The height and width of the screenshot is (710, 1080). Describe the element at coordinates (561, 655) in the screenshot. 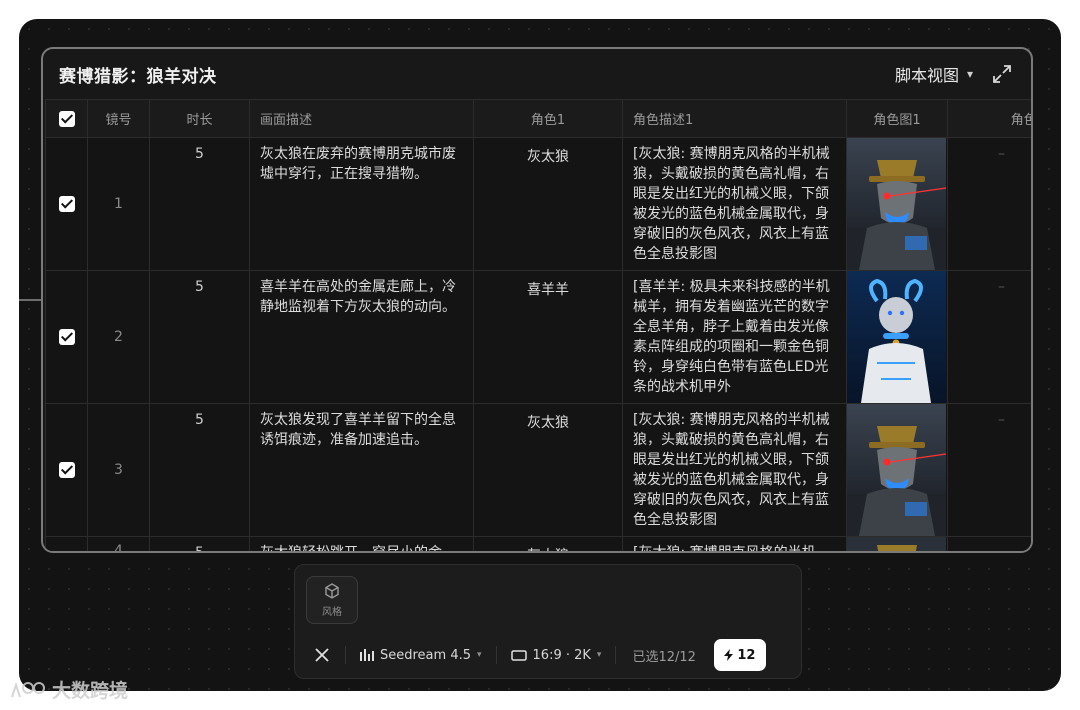

I see `ratio-label: 16:9 · 2K` at that location.